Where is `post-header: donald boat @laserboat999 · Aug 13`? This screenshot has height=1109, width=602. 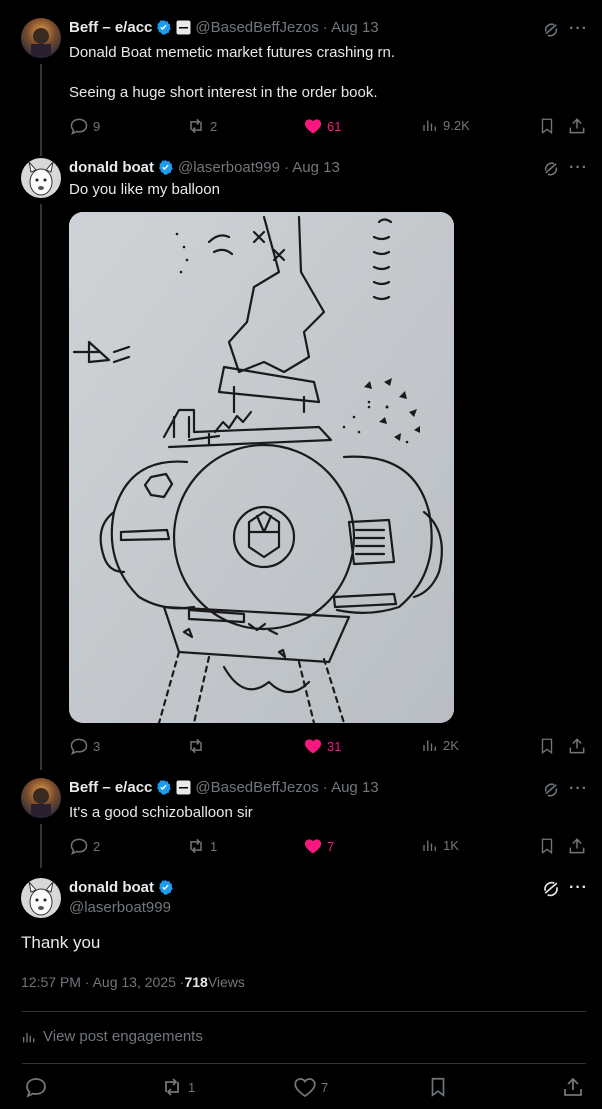 post-header: donald boat @laserboat999 · Aug 13 is located at coordinates (204, 167).